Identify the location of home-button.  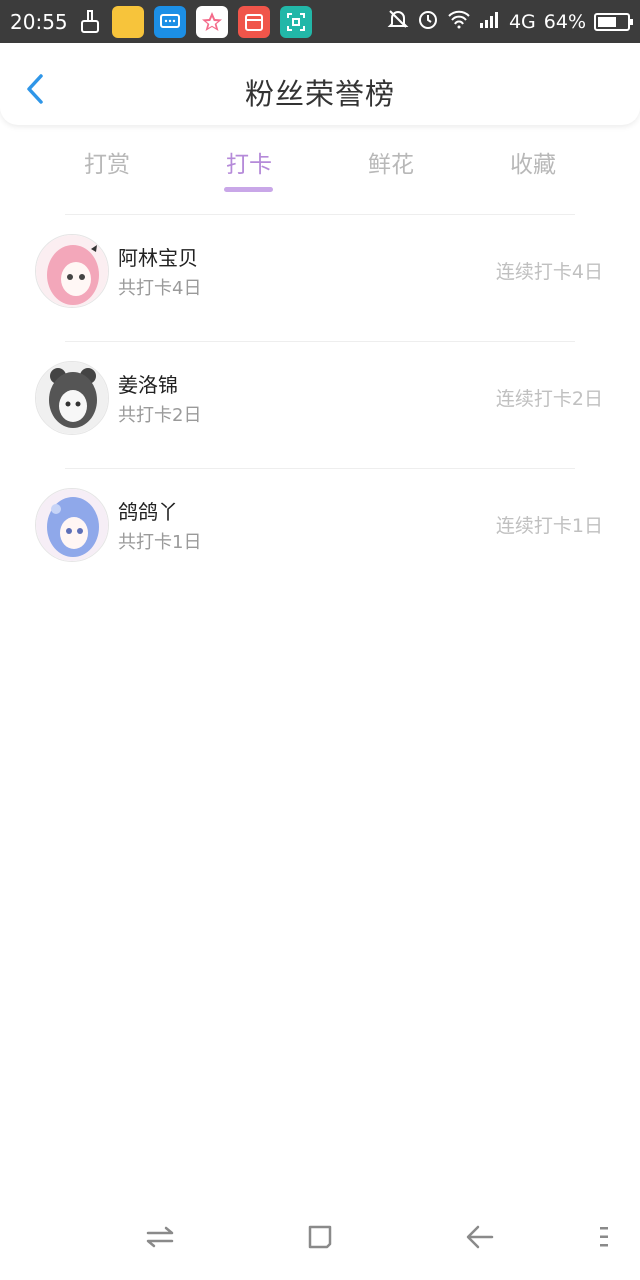
(320, 1237).